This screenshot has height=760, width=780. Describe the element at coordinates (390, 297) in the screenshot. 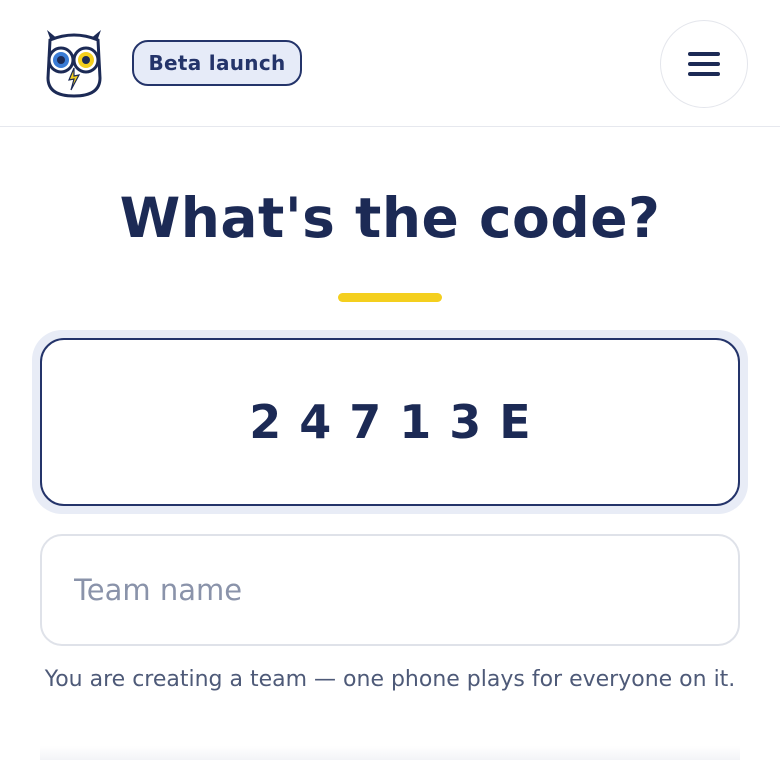

I see `title-underline` at that location.